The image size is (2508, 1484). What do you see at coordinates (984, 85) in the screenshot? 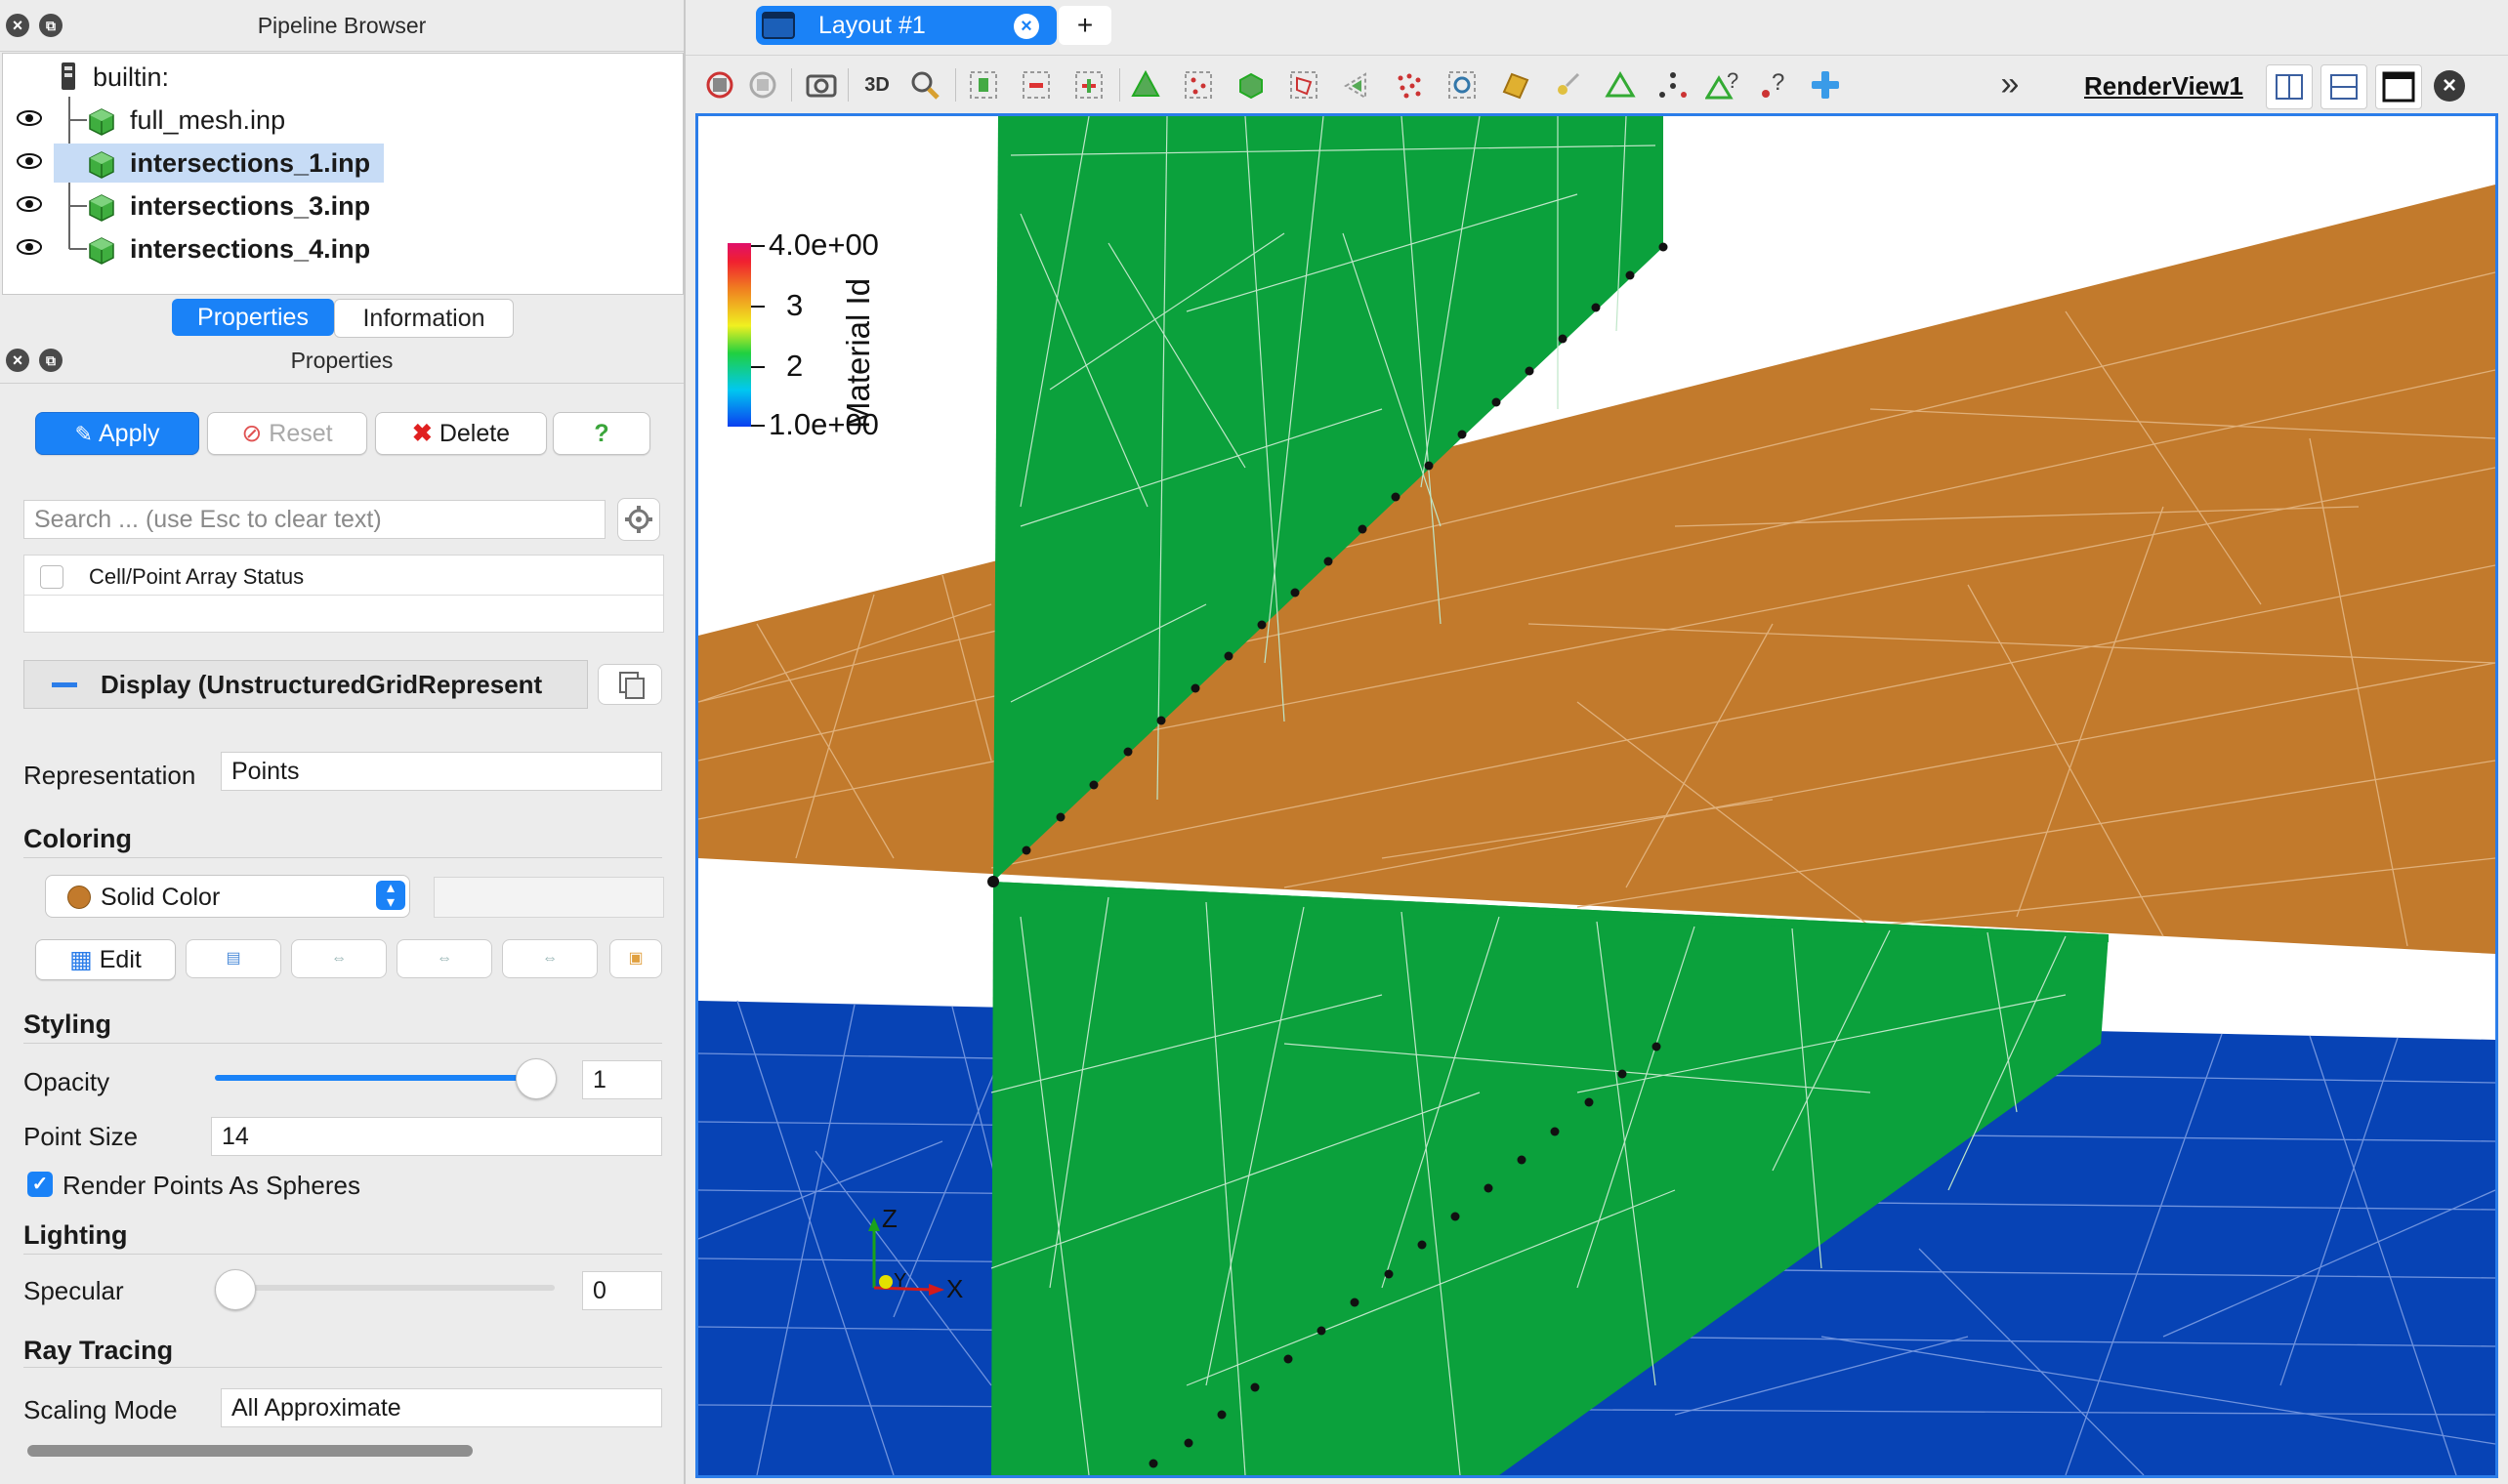
I see `select-cells-on-icon` at bounding box center [984, 85].